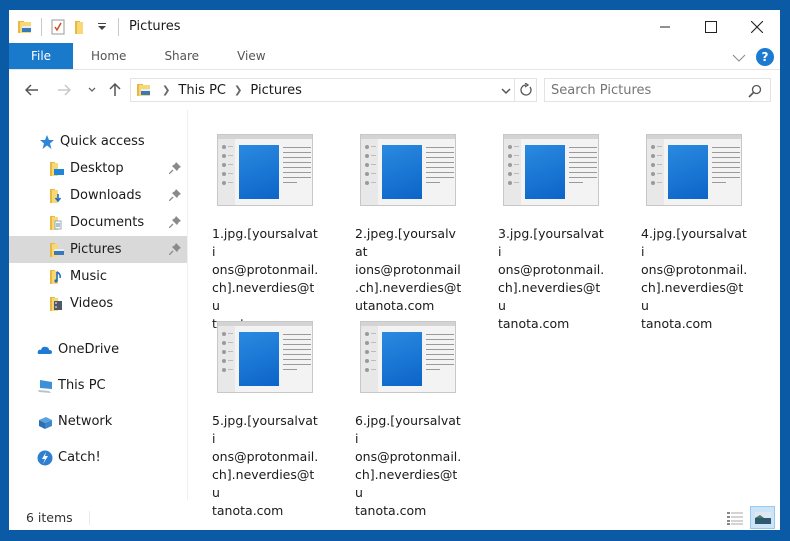  Describe the element at coordinates (106, 195) in the screenshot. I see `sidebar-item-label: Downloads` at that location.